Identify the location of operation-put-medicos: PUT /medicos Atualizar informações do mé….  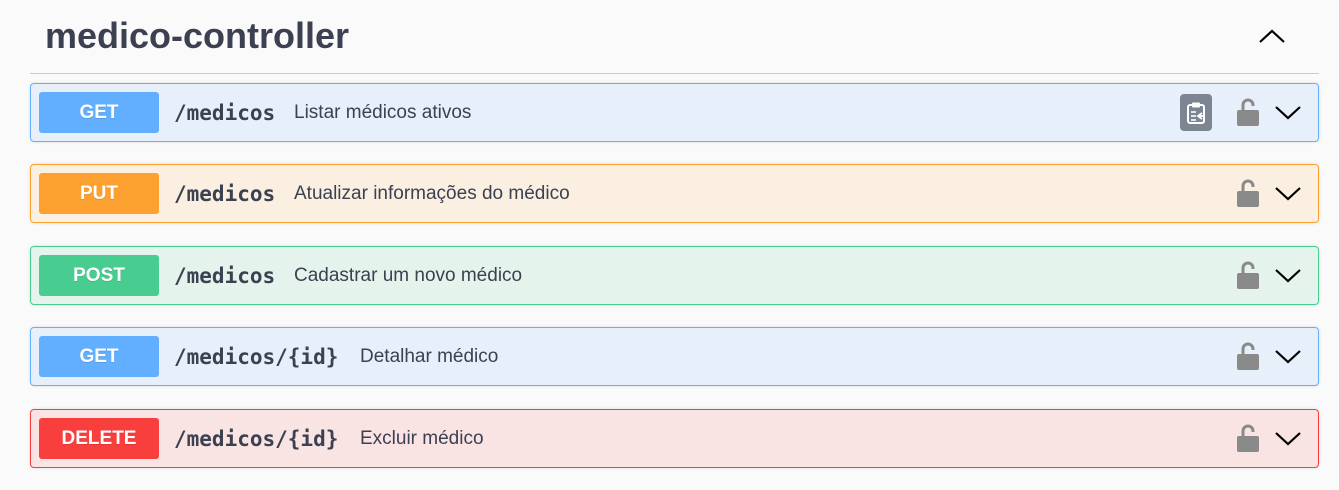
(674, 193).